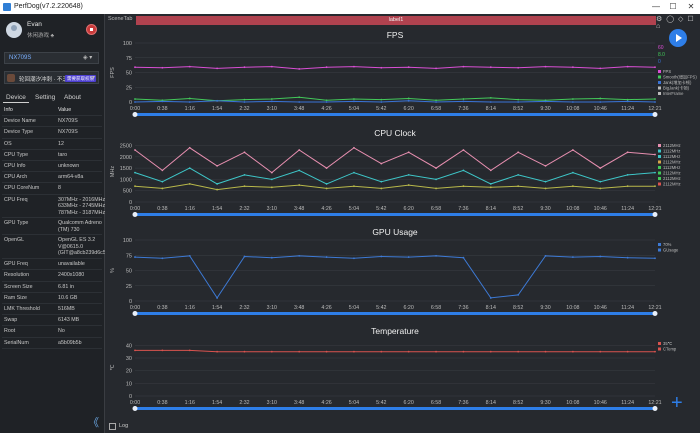  Describe the element at coordinates (52, 265) in the screenshot. I see `info-row: GPU Freq unavailable` at that location.